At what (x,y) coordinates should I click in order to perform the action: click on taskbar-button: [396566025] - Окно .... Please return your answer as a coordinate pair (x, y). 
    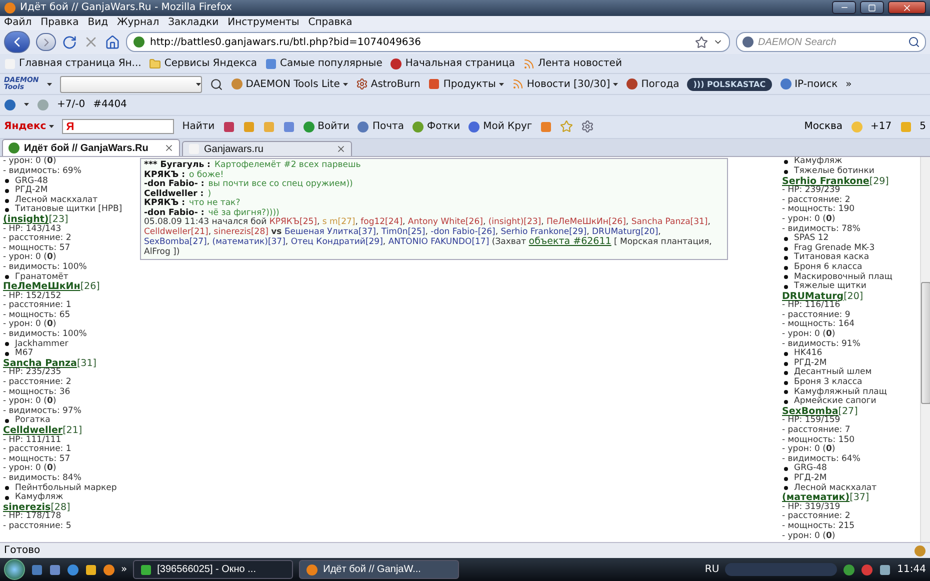
    Looking at the image, I should click on (213, 570).